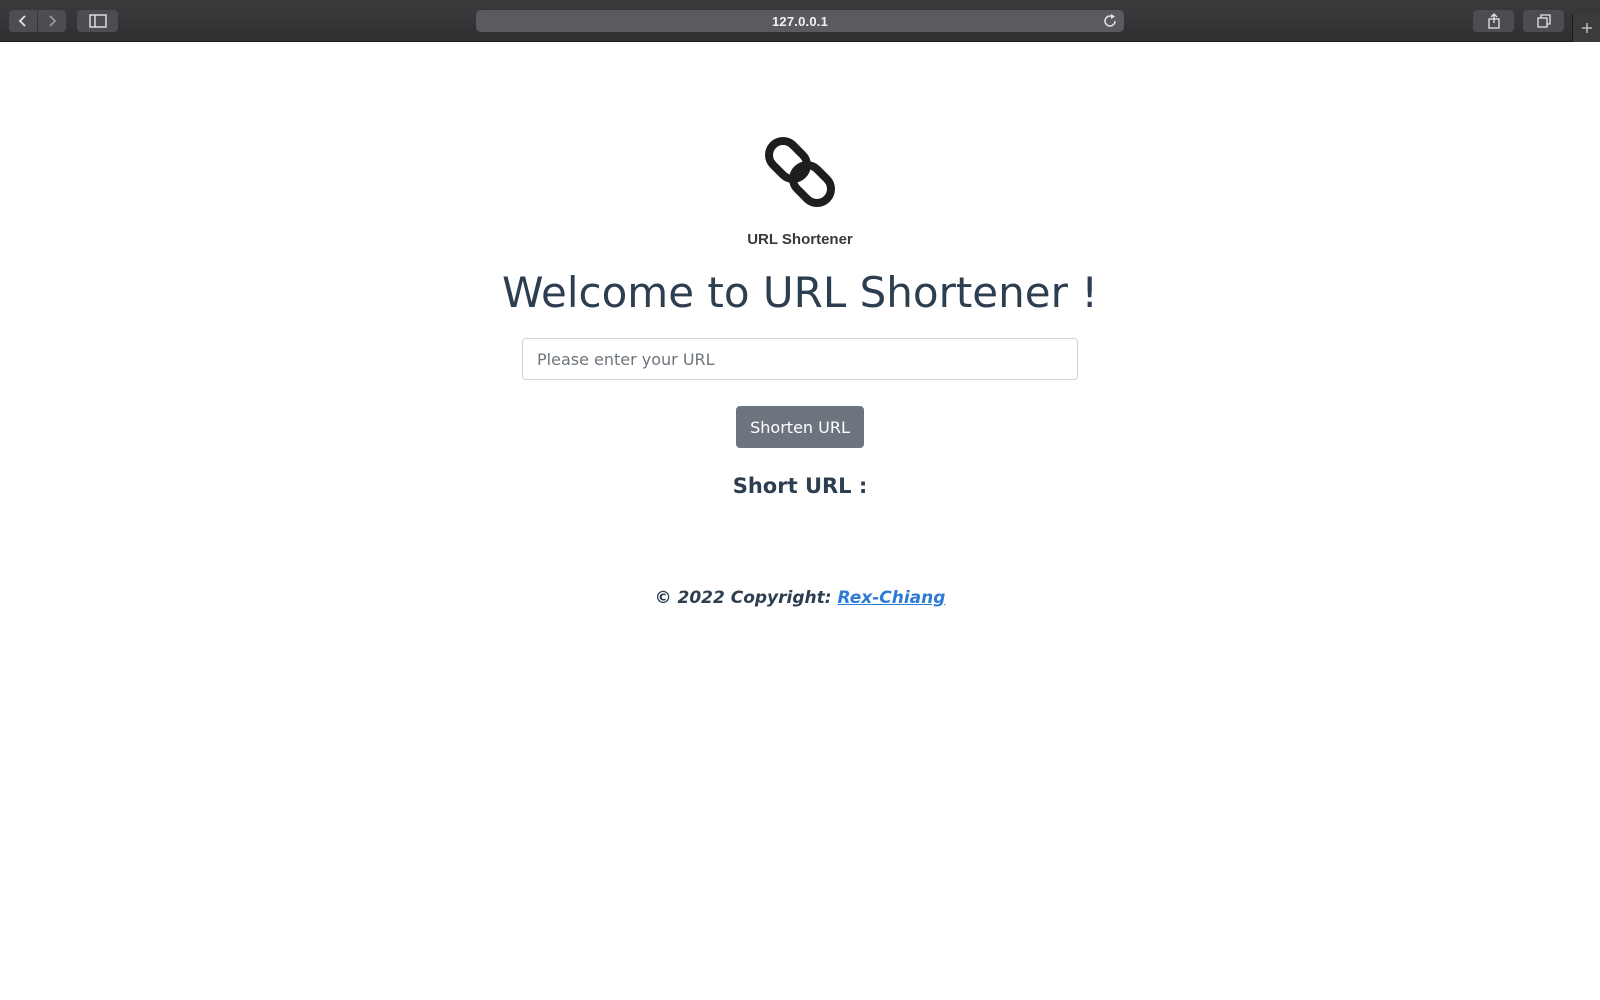  What do you see at coordinates (1110, 21) in the screenshot?
I see `reload-icon` at bounding box center [1110, 21].